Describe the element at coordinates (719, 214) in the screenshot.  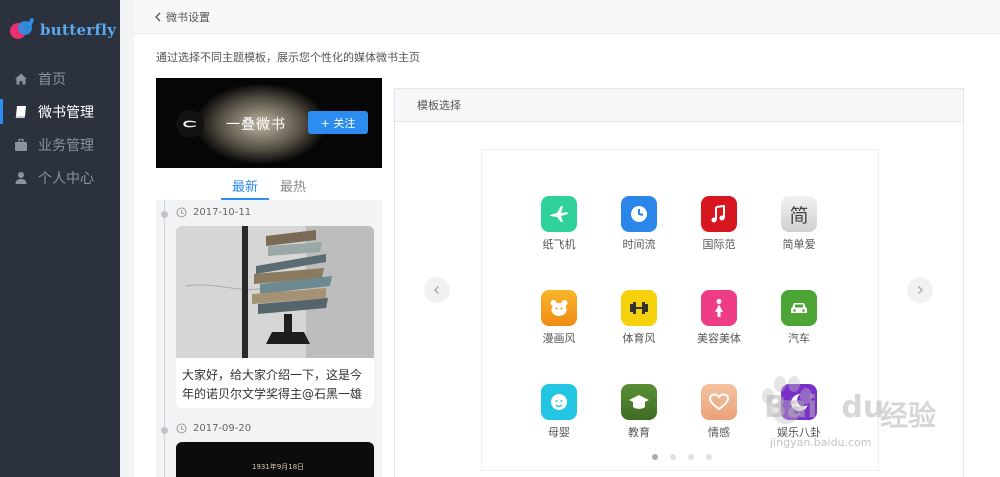
I see `music-note-icon` at that location.